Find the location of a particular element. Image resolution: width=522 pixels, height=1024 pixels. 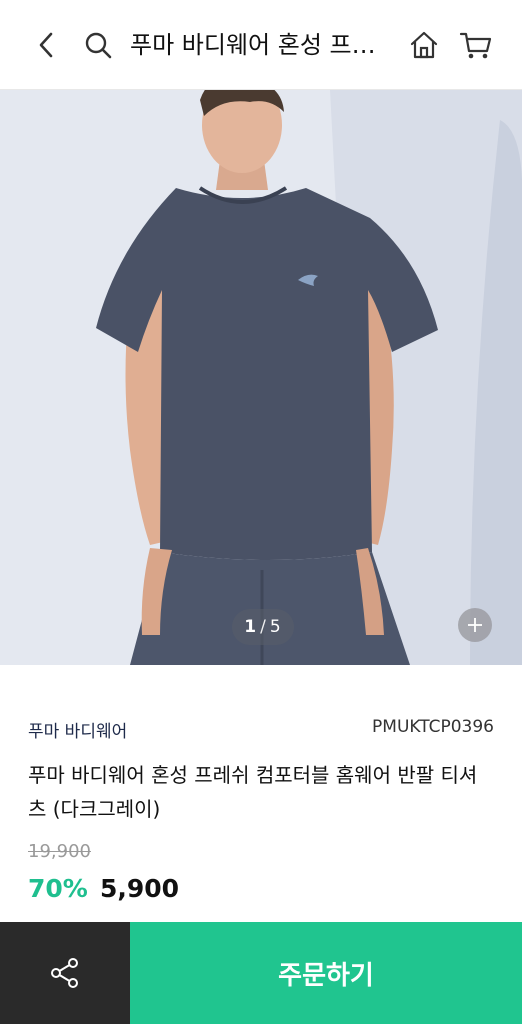

pager-current: 1 is located at coordinates (251, 627).